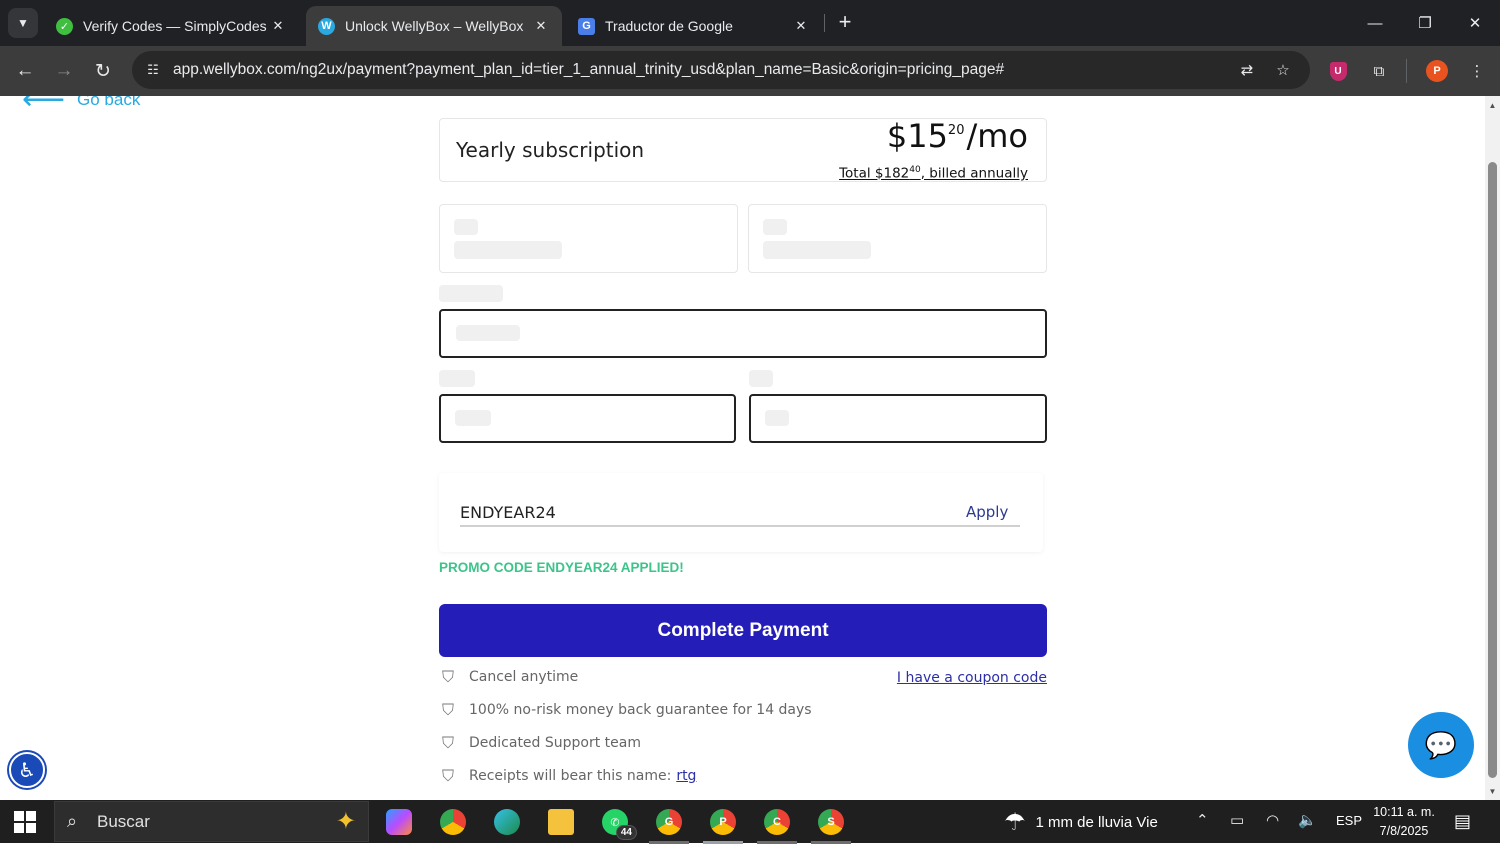 Image resolution: width=1500 pixels, height=844 pixels. Describe the element at coordinates (1492, 470) in the screenshot. I see `scrollbar-thumb` at that location.